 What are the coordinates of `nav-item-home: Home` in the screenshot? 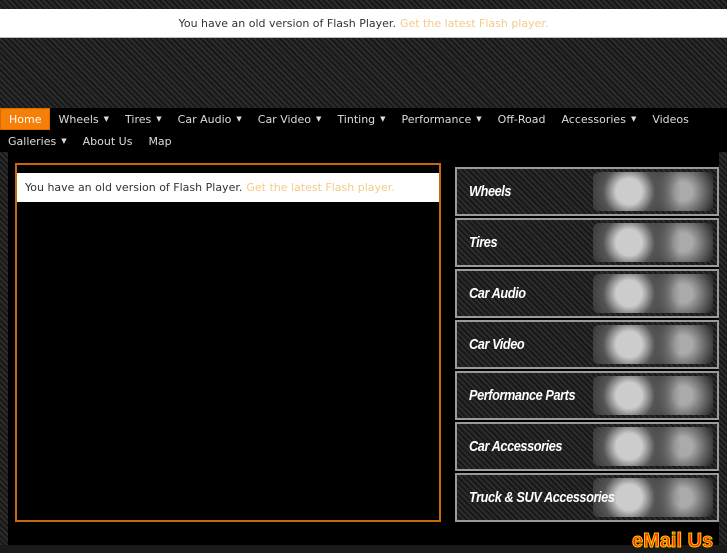 It's located at (25, 119).